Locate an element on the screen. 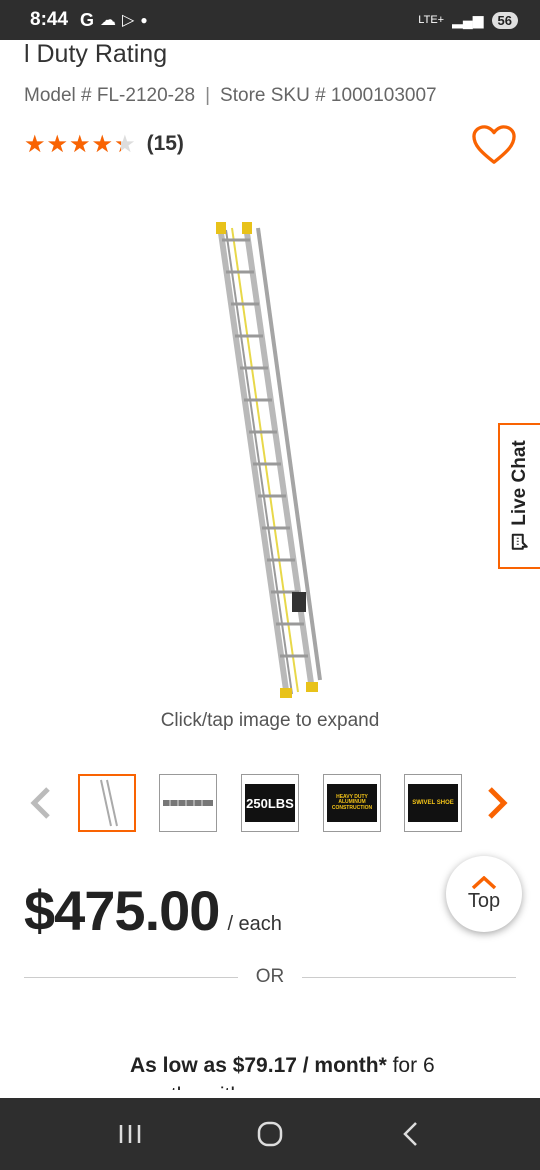  construction-badge: HEAVY DUTY ALUMINUM CONSTRUCTION is located at coordinates (352, 803).